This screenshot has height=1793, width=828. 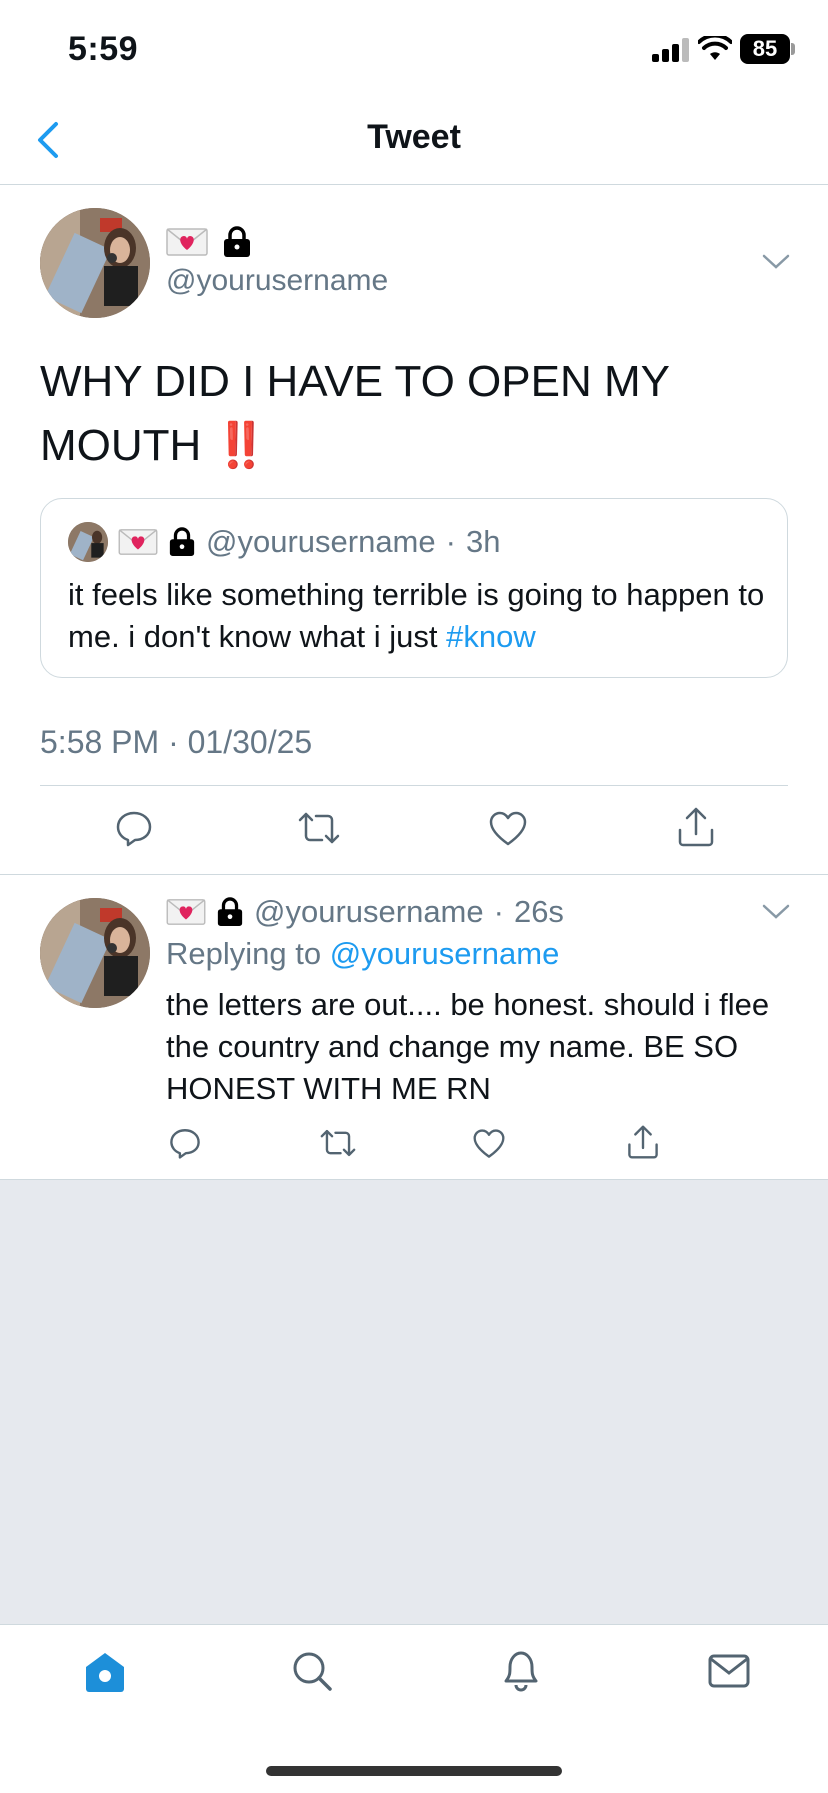 I want to click on reply-retweet-button, so click(x=338, y=1143).